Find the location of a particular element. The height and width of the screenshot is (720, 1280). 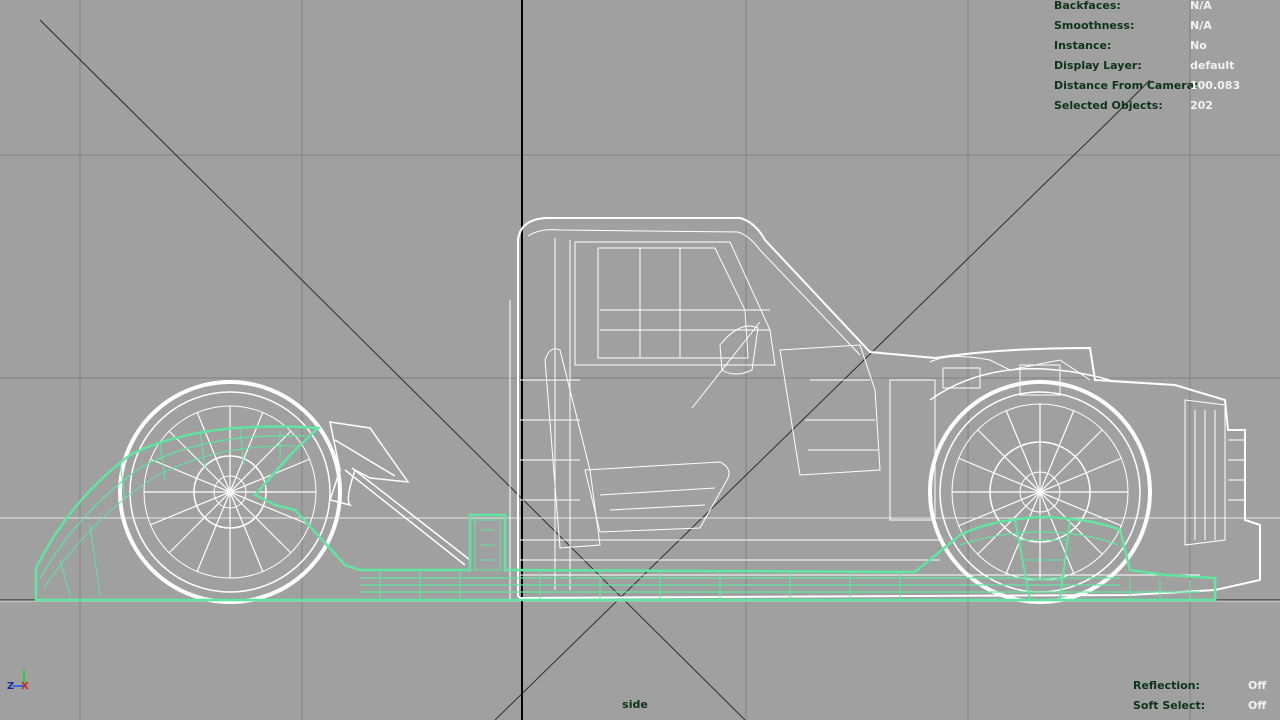

hud-row-selected-objects: Selected Objects: 202 is located at coordinates (1167, 106).